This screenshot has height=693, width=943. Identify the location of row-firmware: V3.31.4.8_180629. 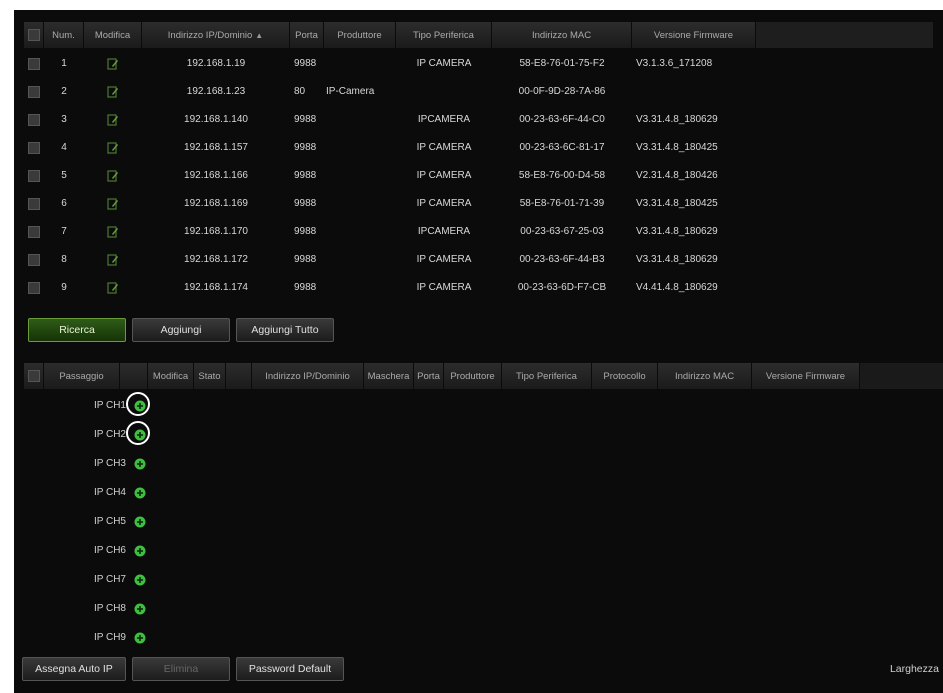
(677, 119).